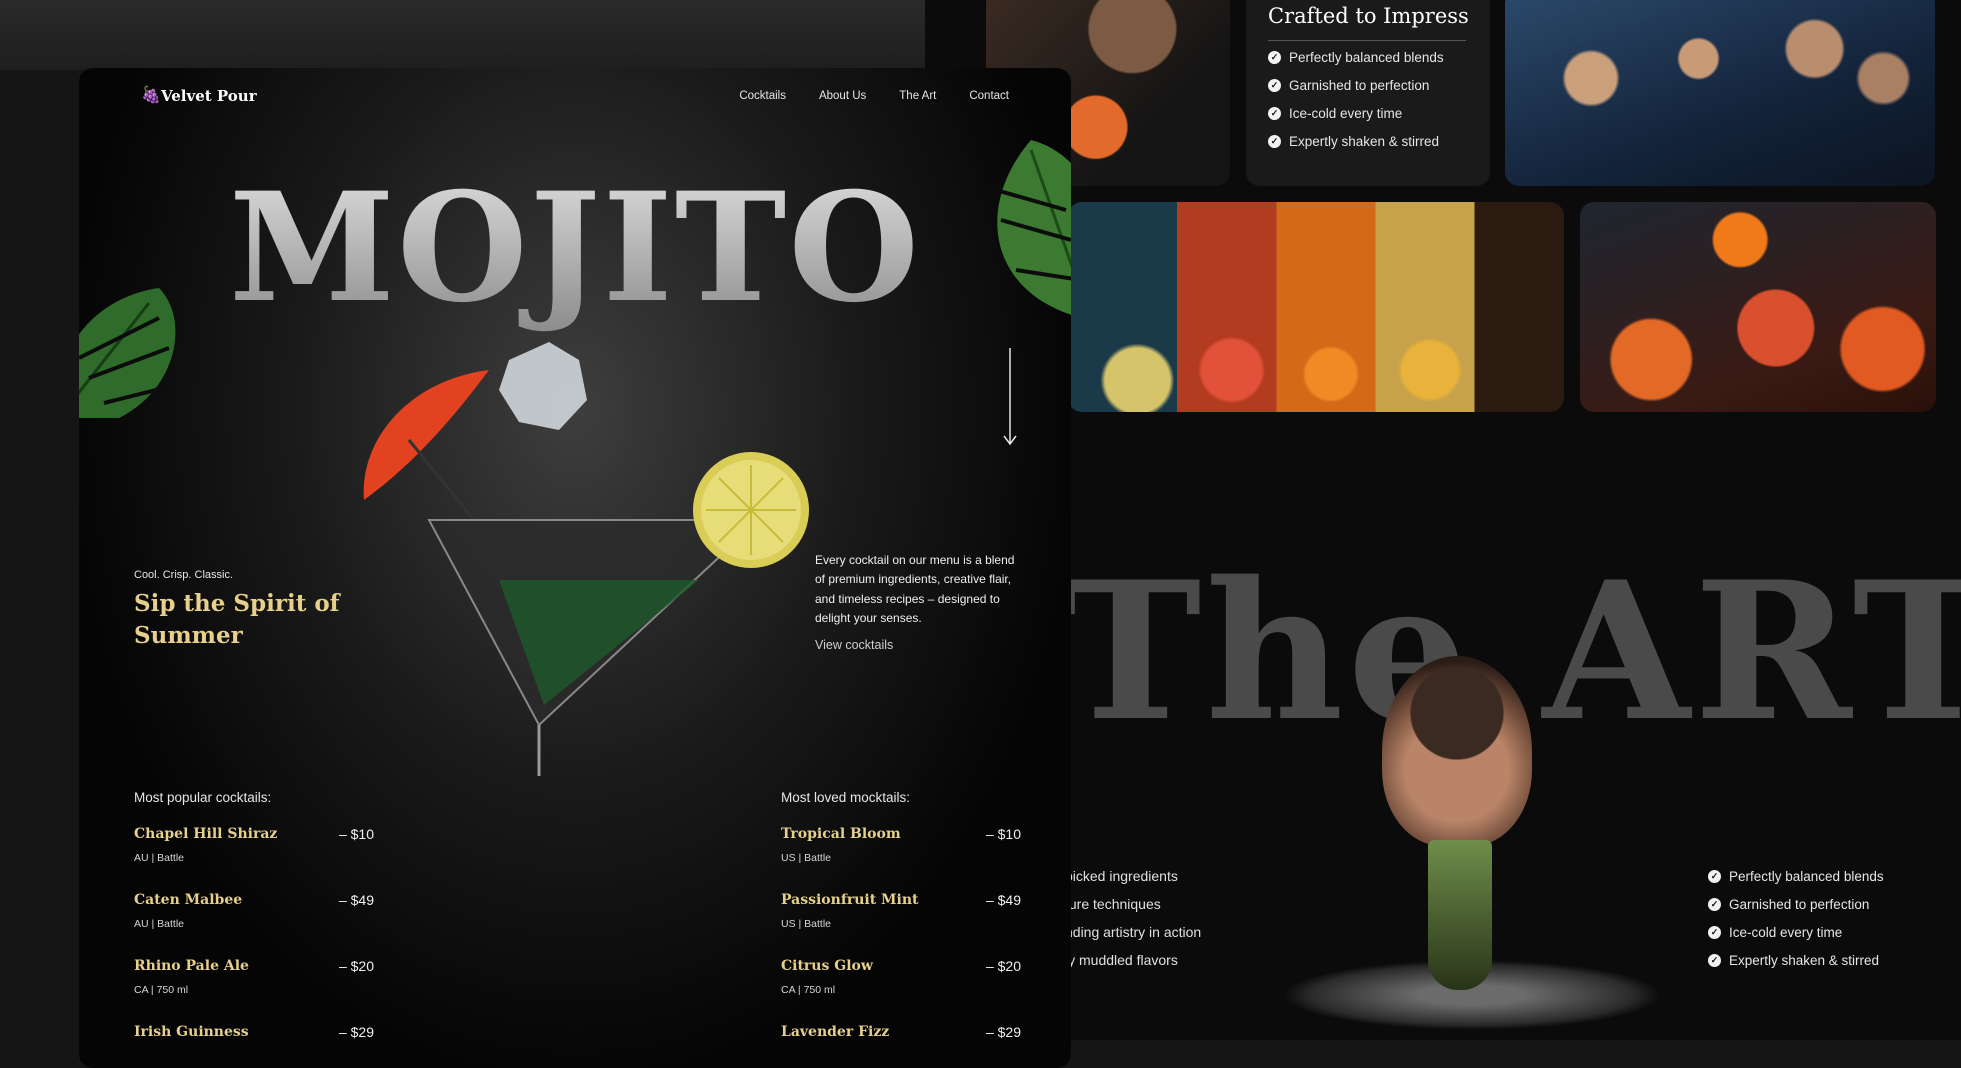  Describe the element at coordinates (827, 966) in the screenshot. I see `item-name: Citrus Glow` at that location.